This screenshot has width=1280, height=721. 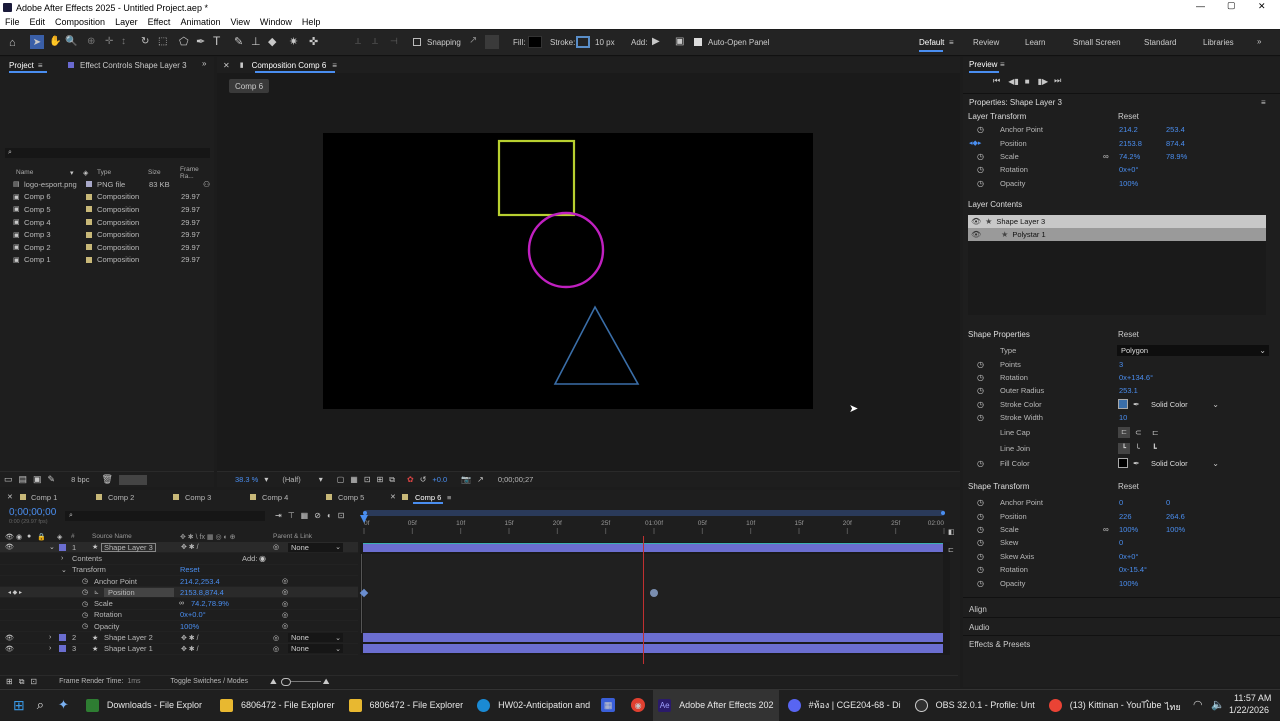 I want to click on fill-type-dropdown: Solid Color ⌄, so click(x=1183, y=463).